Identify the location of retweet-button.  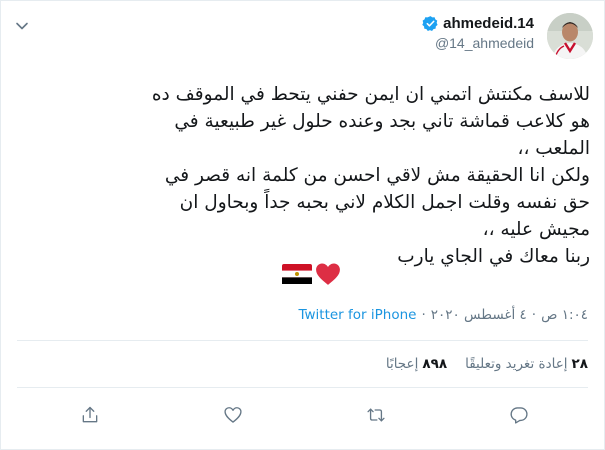
(376, 415).